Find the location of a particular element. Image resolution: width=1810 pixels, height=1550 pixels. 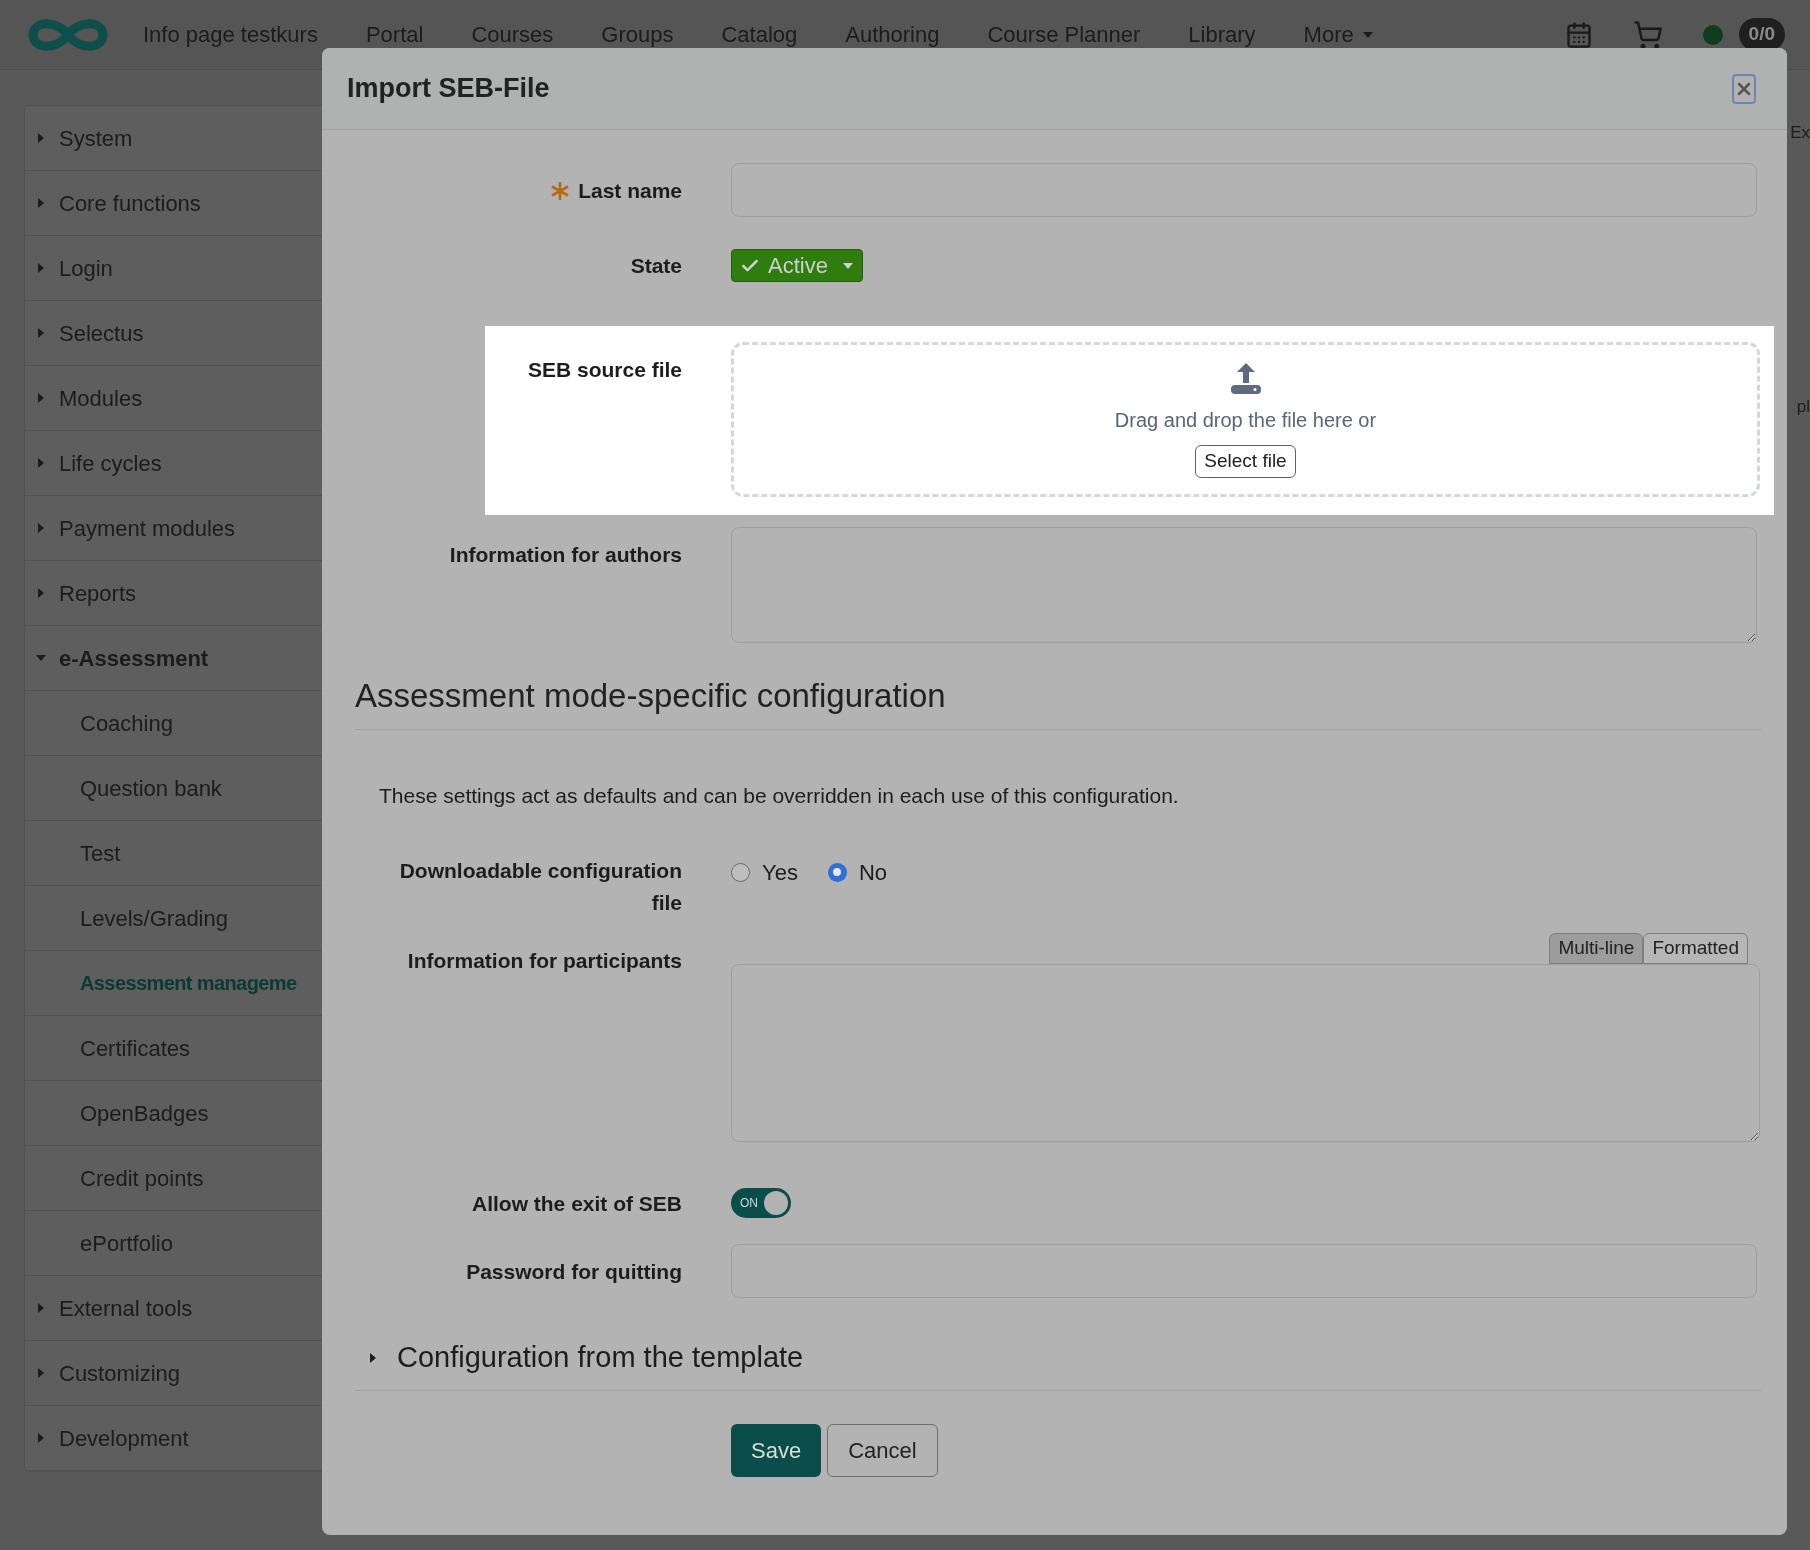

field-label: Downloadable configuration file is located at coordinates (540, 887).